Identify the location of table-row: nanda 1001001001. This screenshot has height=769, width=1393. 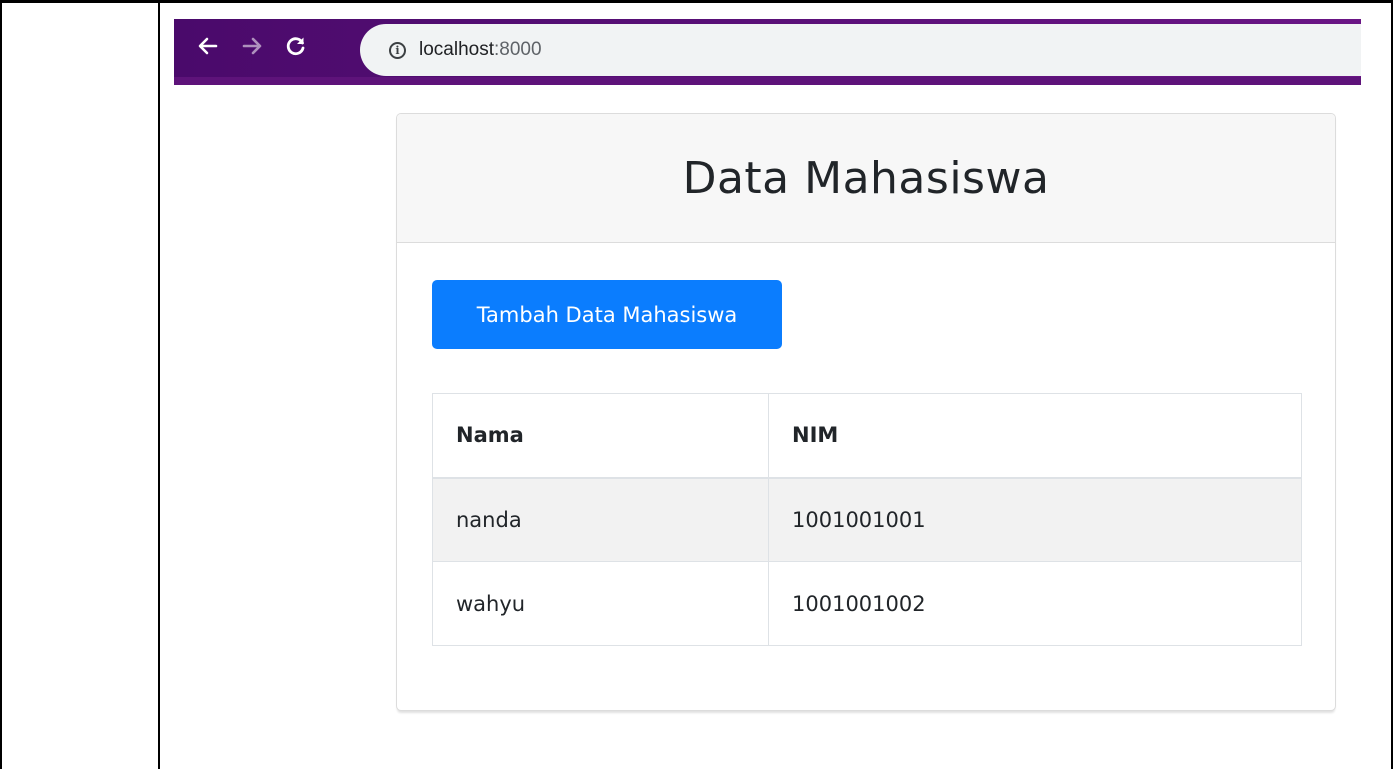
(867, 519).